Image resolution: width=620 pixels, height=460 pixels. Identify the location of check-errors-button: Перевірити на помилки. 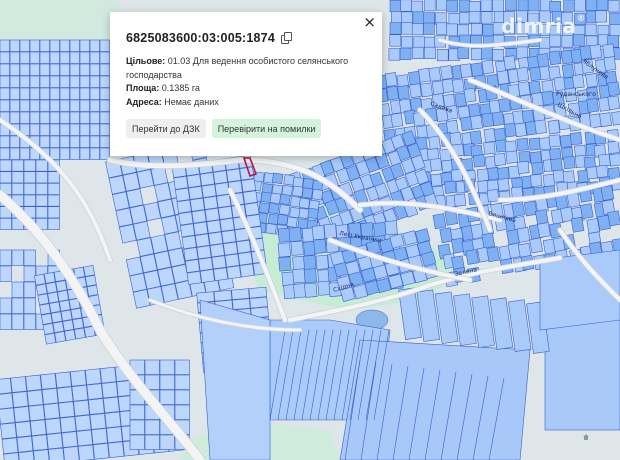
(266, 128).